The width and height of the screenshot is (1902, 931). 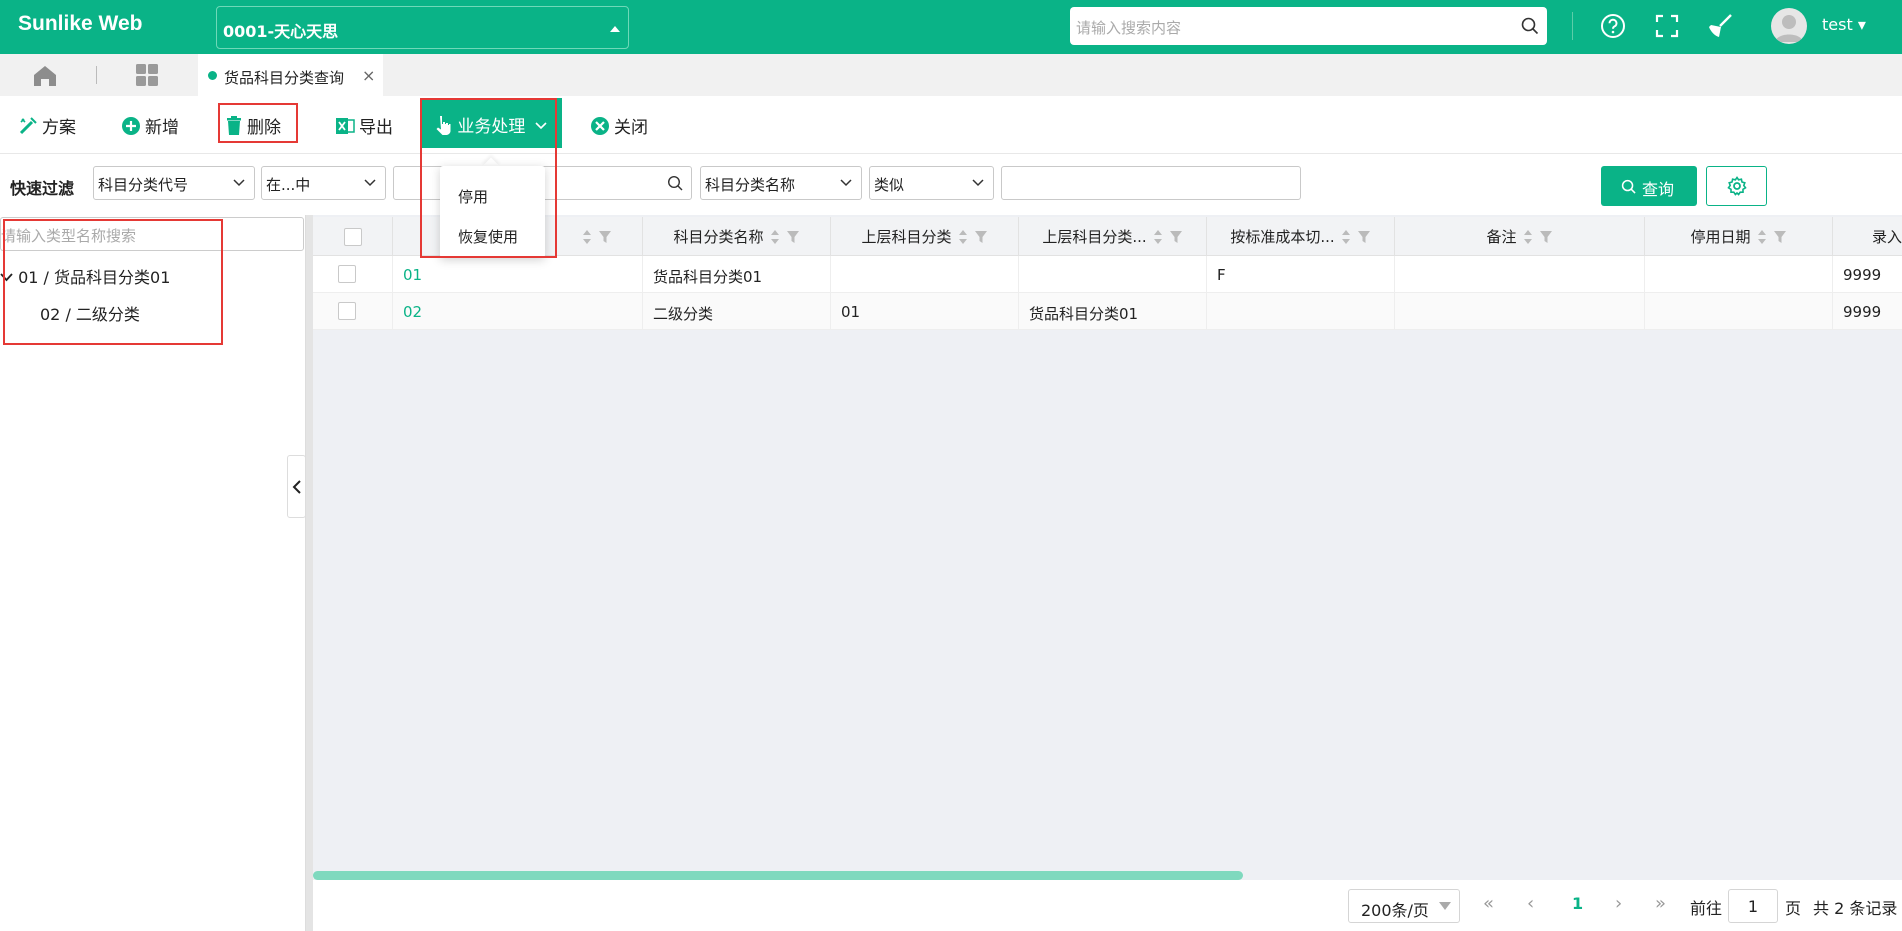 I want to click on global-search-input: 请输入搜索内容, so click(x=1308, y=26).